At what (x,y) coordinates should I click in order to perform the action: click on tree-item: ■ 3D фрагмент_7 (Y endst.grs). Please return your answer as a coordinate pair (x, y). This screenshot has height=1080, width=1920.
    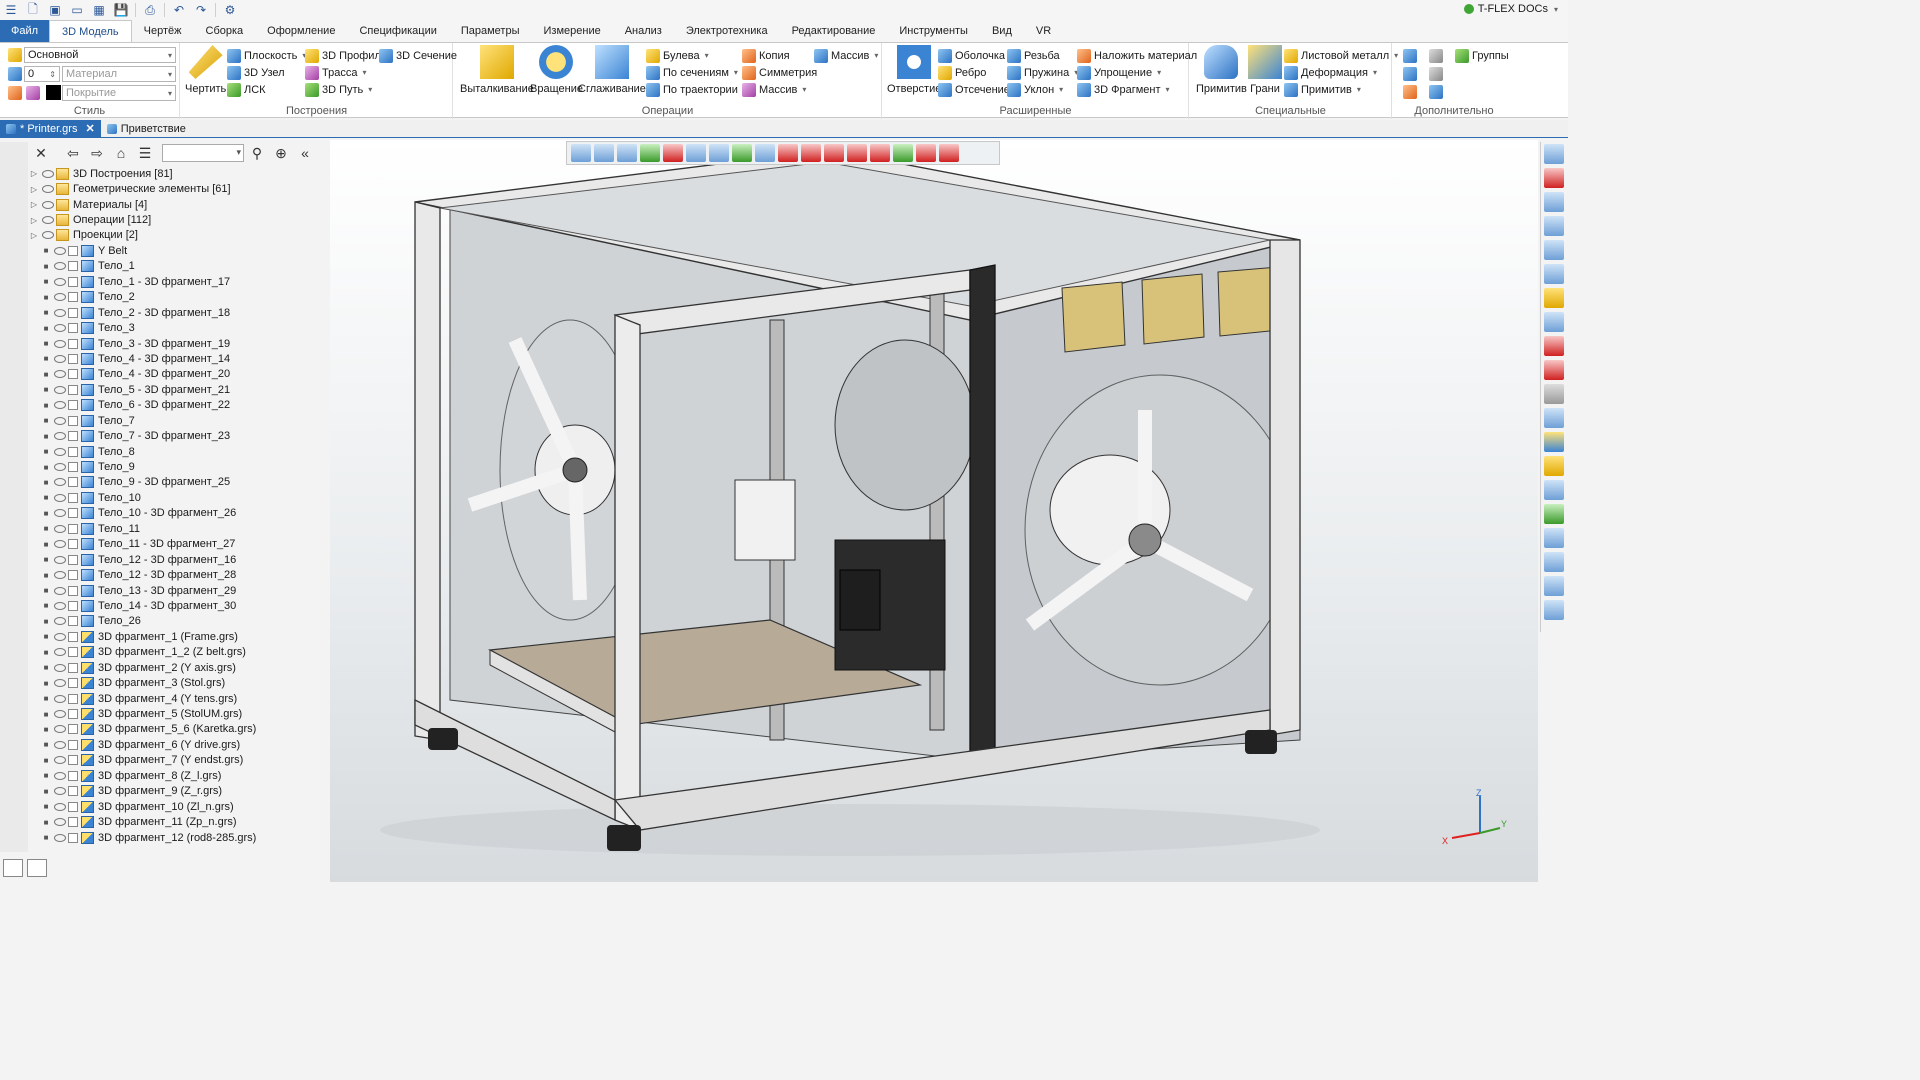
    Looking at the image, I should click on (178, 760).